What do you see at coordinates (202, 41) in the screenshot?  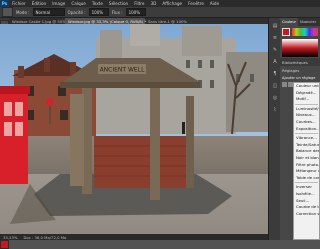 I see `castle-tower-right` at bounding box center [202, 41].